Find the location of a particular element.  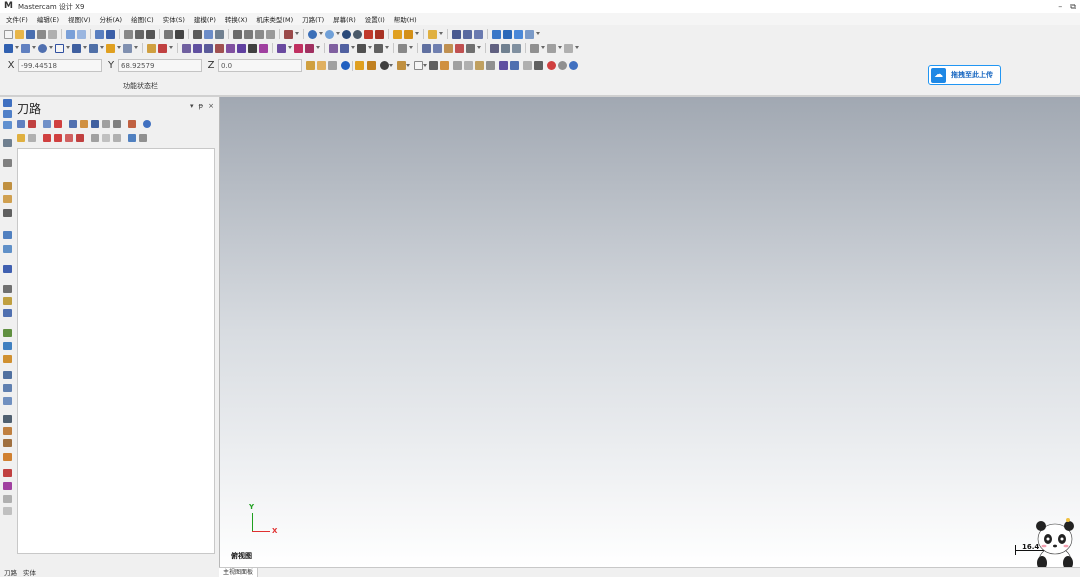

sort-icon is located at coordinates (333, 48).